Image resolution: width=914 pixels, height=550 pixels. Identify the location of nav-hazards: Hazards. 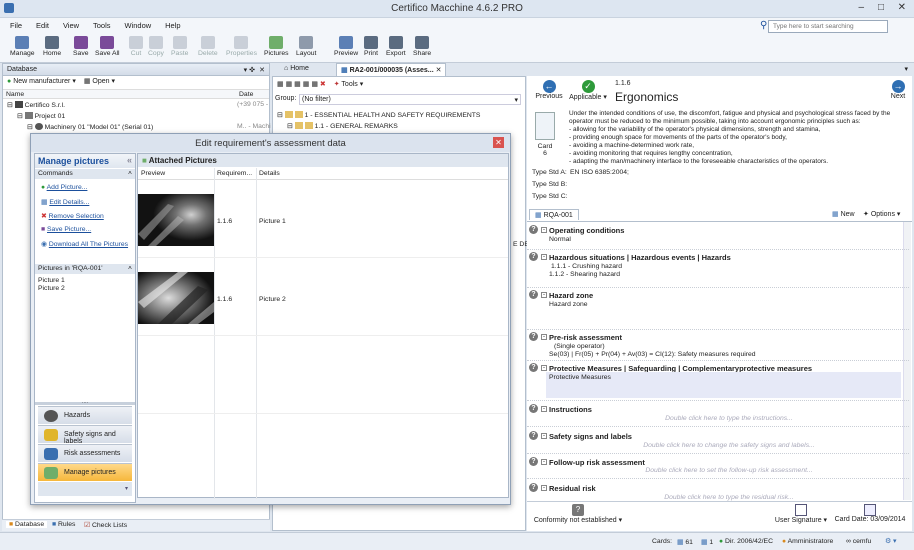
(85, 415).